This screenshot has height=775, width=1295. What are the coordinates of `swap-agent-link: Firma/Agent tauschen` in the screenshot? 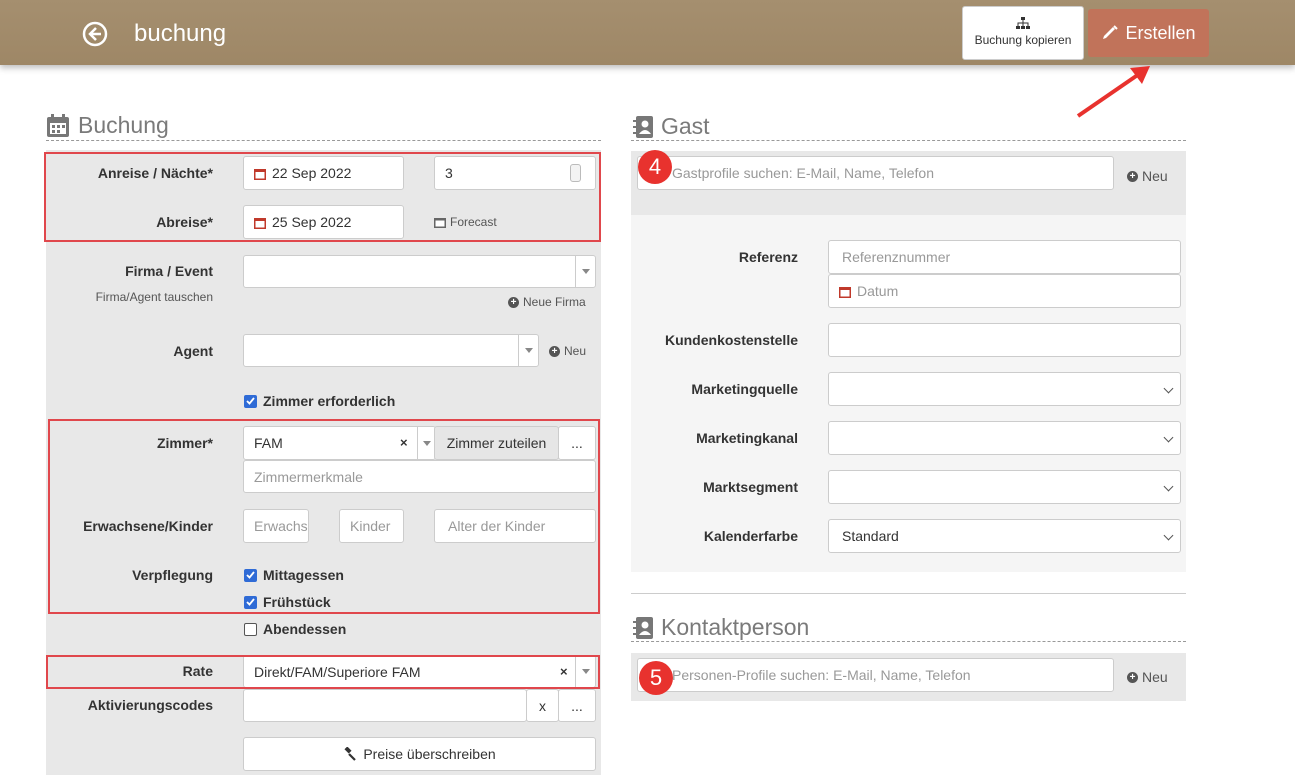 It's located at (129, 297).